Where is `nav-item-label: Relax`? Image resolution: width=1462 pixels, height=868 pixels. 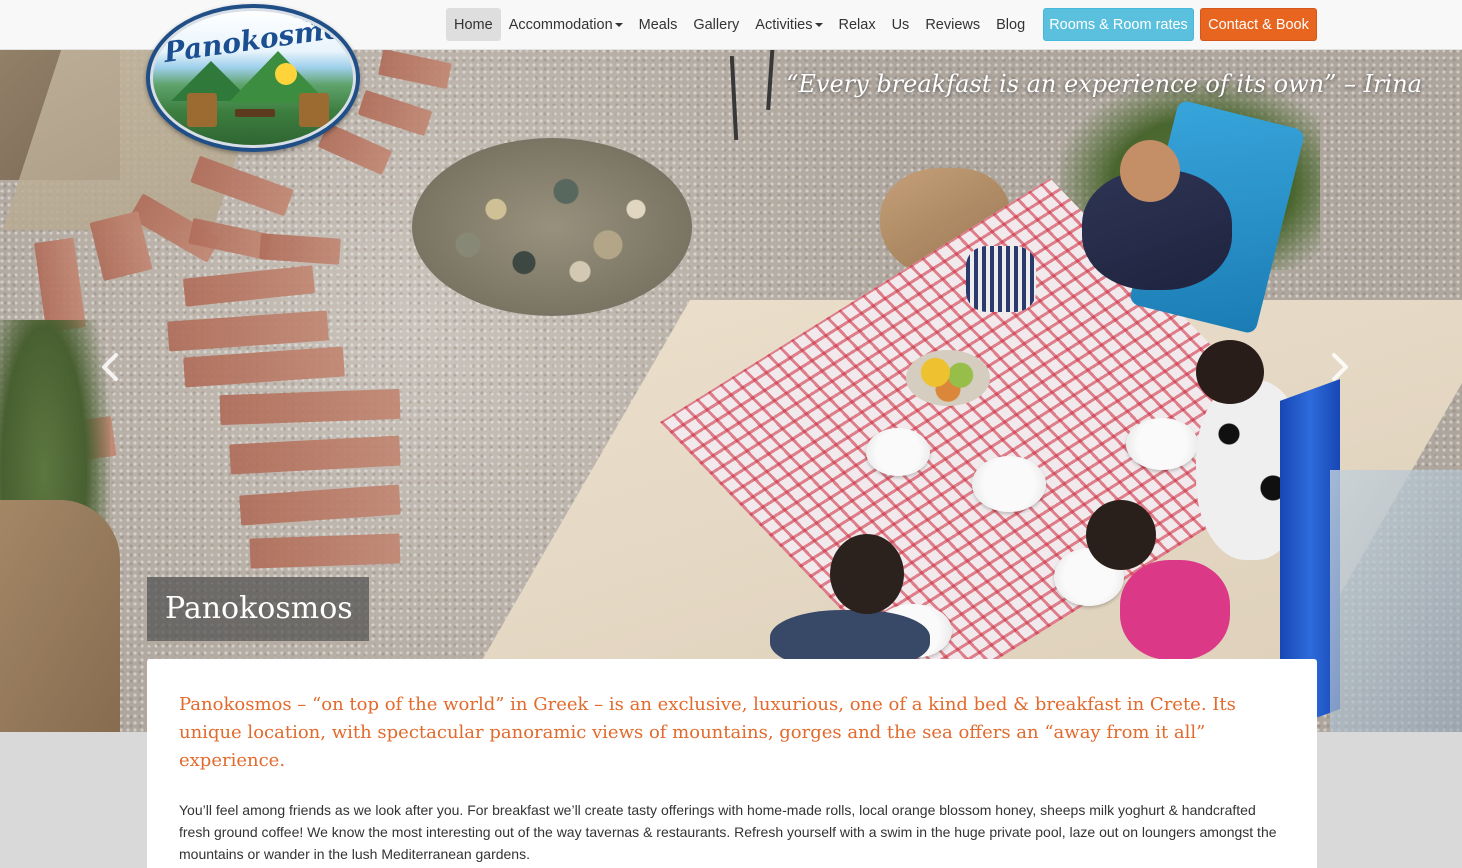
nav-item-label: Relax is located at coordinates (857, 24).